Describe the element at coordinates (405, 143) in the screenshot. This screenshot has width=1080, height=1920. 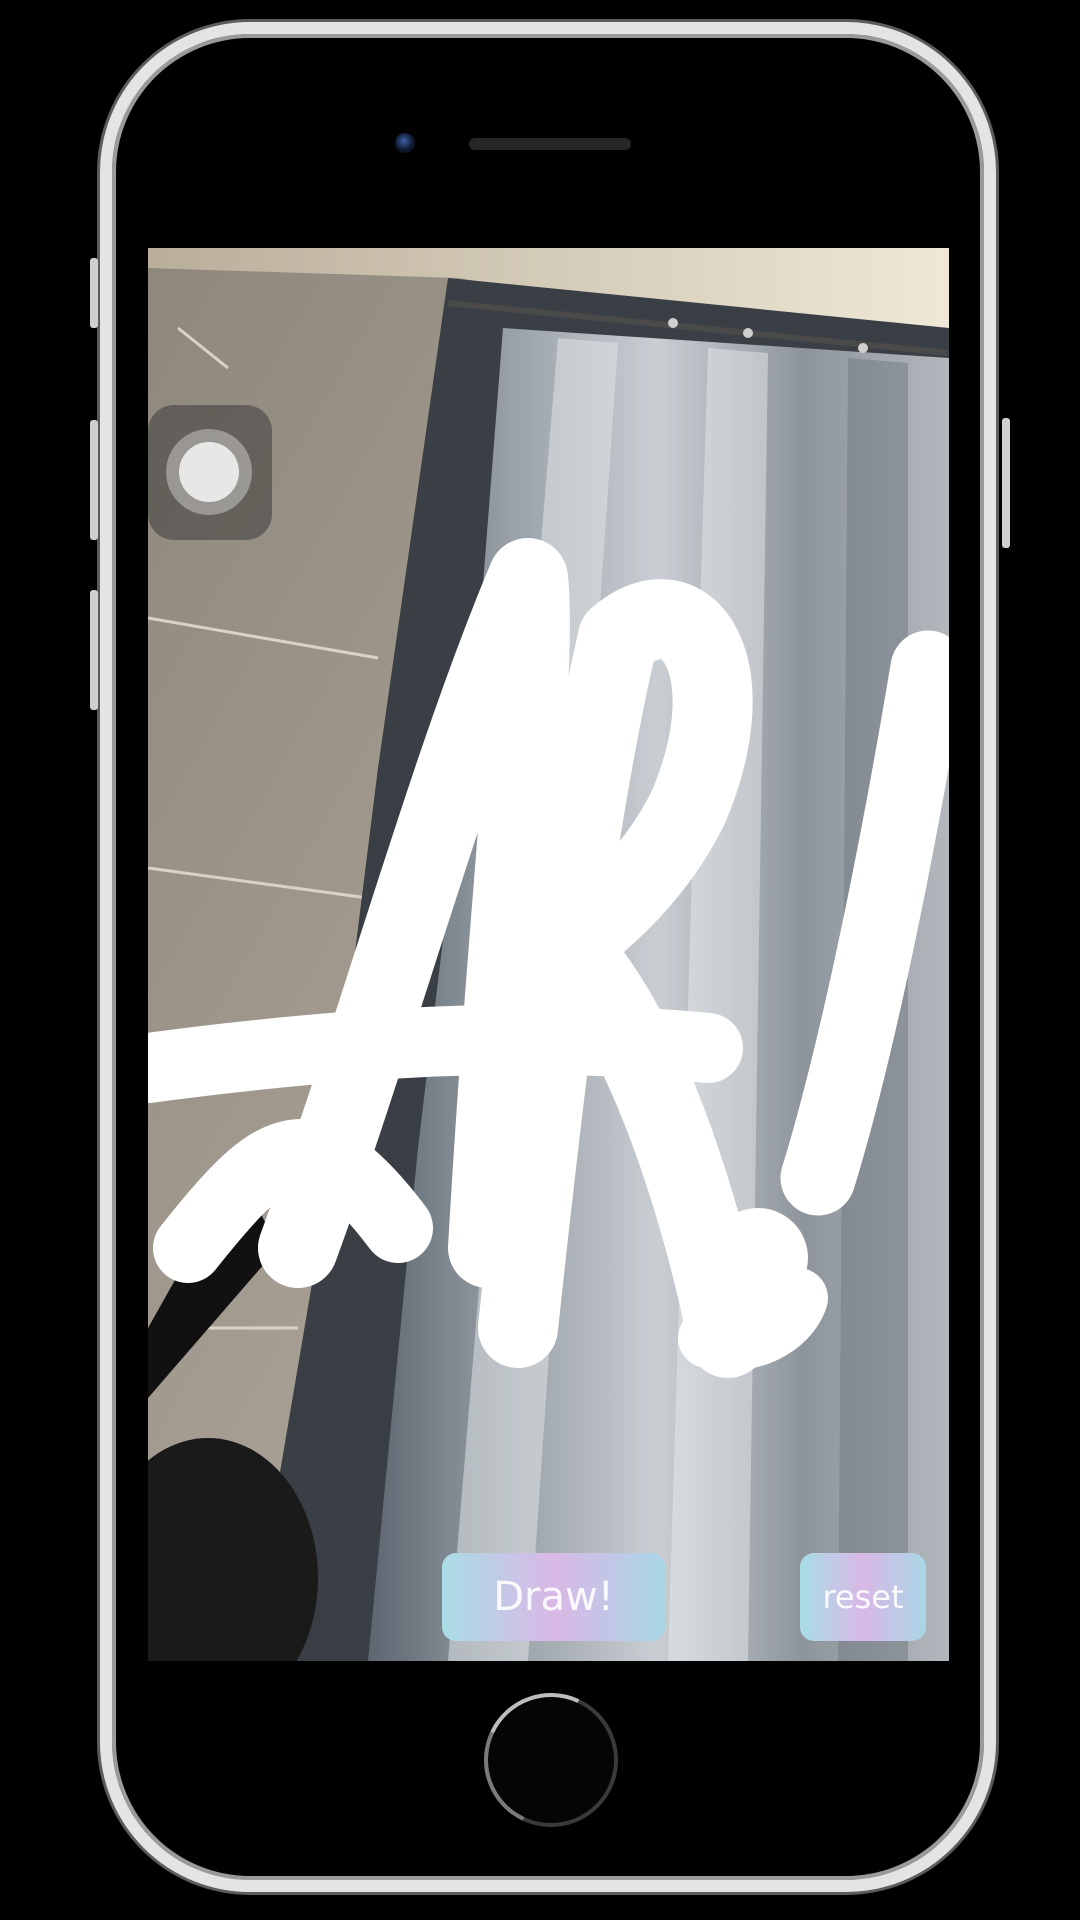
I see `front-camera` at that location.